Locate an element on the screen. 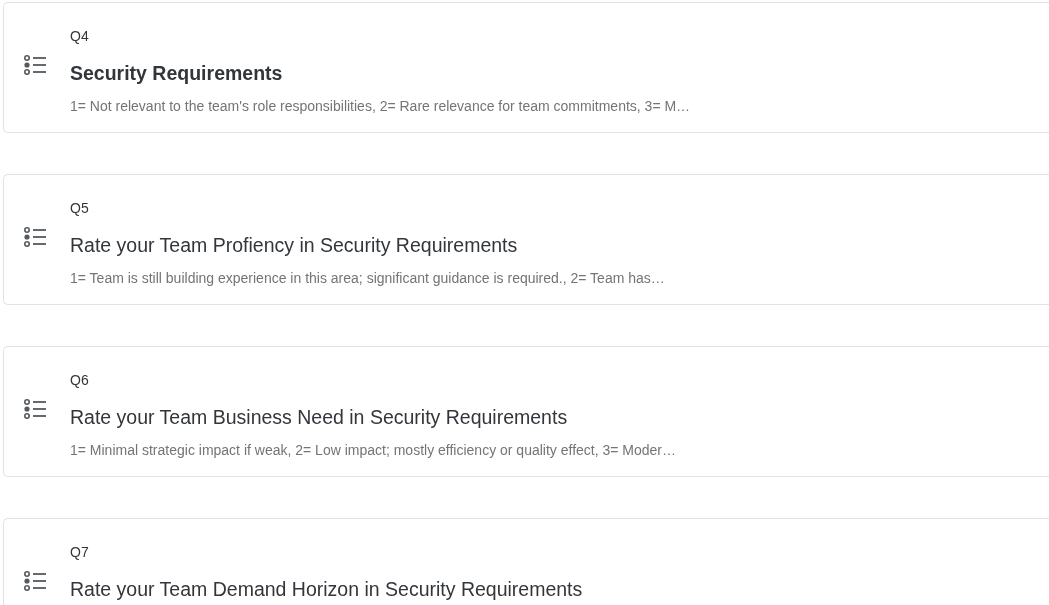 The height and width of the screenshot is (605, 1049). question-number: Q4 is located at coordinates (79, 36).